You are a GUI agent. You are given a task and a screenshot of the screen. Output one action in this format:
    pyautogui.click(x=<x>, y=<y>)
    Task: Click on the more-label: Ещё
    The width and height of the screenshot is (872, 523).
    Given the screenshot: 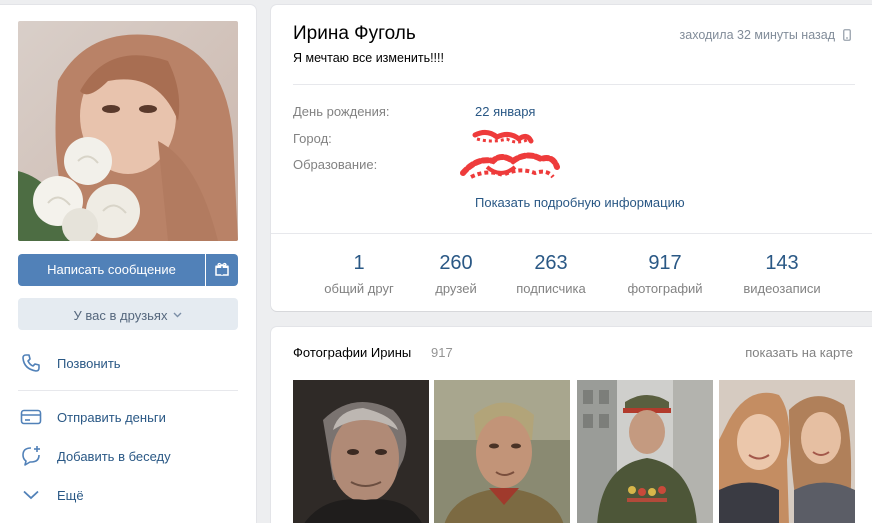 What is the action you would take?
    pyautogui.click(x=70, y=495)
    